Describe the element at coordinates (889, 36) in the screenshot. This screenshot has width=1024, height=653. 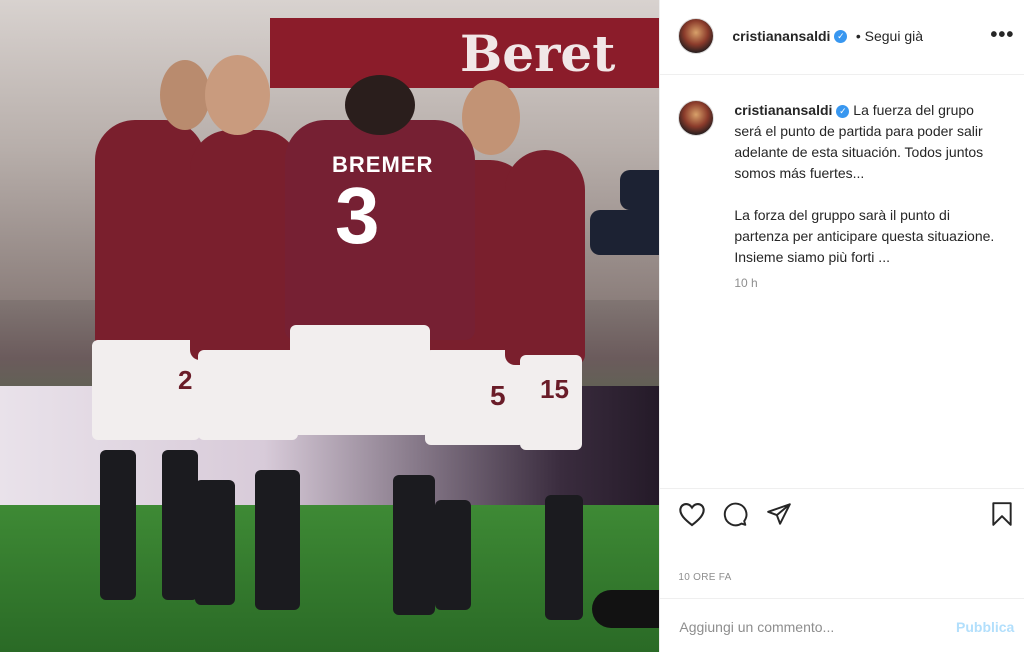
I see `follow-status: • Segui già` at that location.